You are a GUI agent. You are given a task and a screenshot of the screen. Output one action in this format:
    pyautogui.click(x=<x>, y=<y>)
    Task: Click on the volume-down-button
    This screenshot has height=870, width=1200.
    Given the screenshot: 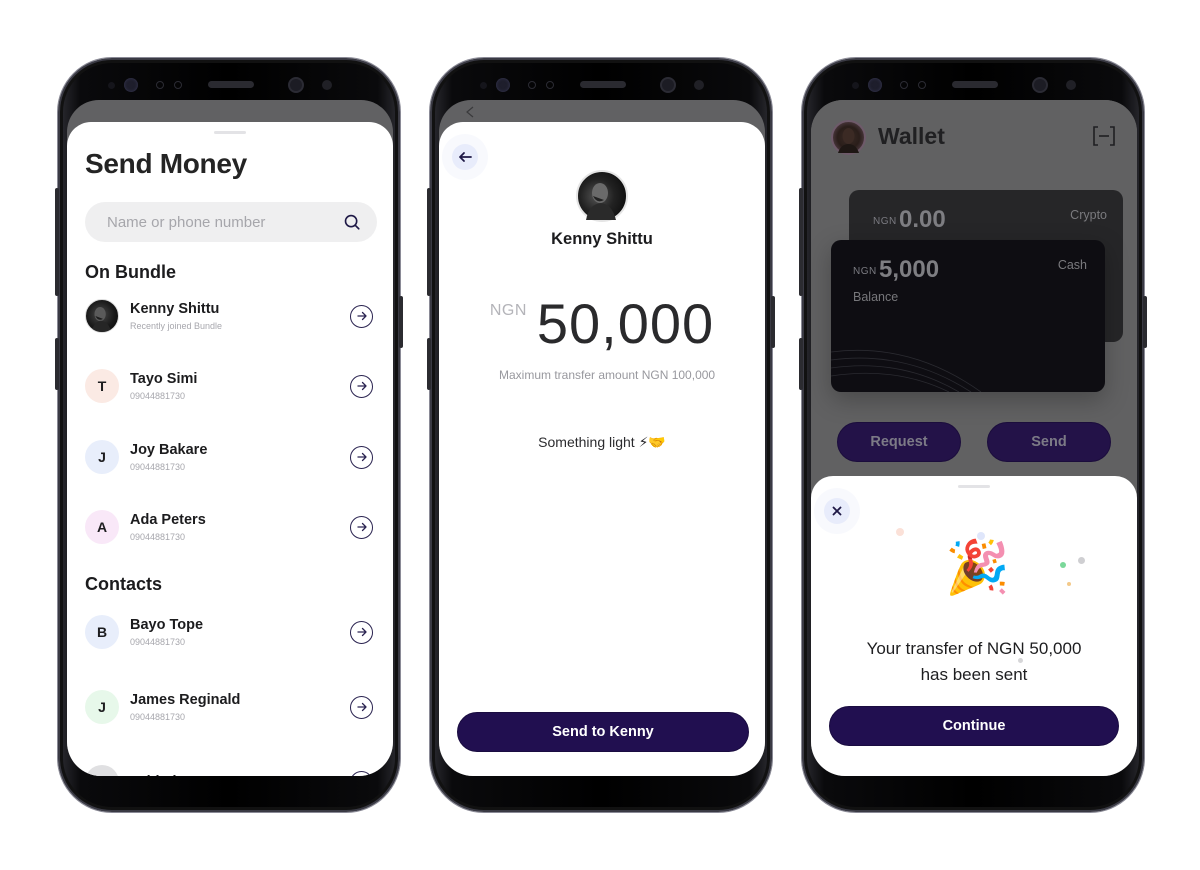 What is the action you would take?
    pyautogui.click(x=801, y=364)
    